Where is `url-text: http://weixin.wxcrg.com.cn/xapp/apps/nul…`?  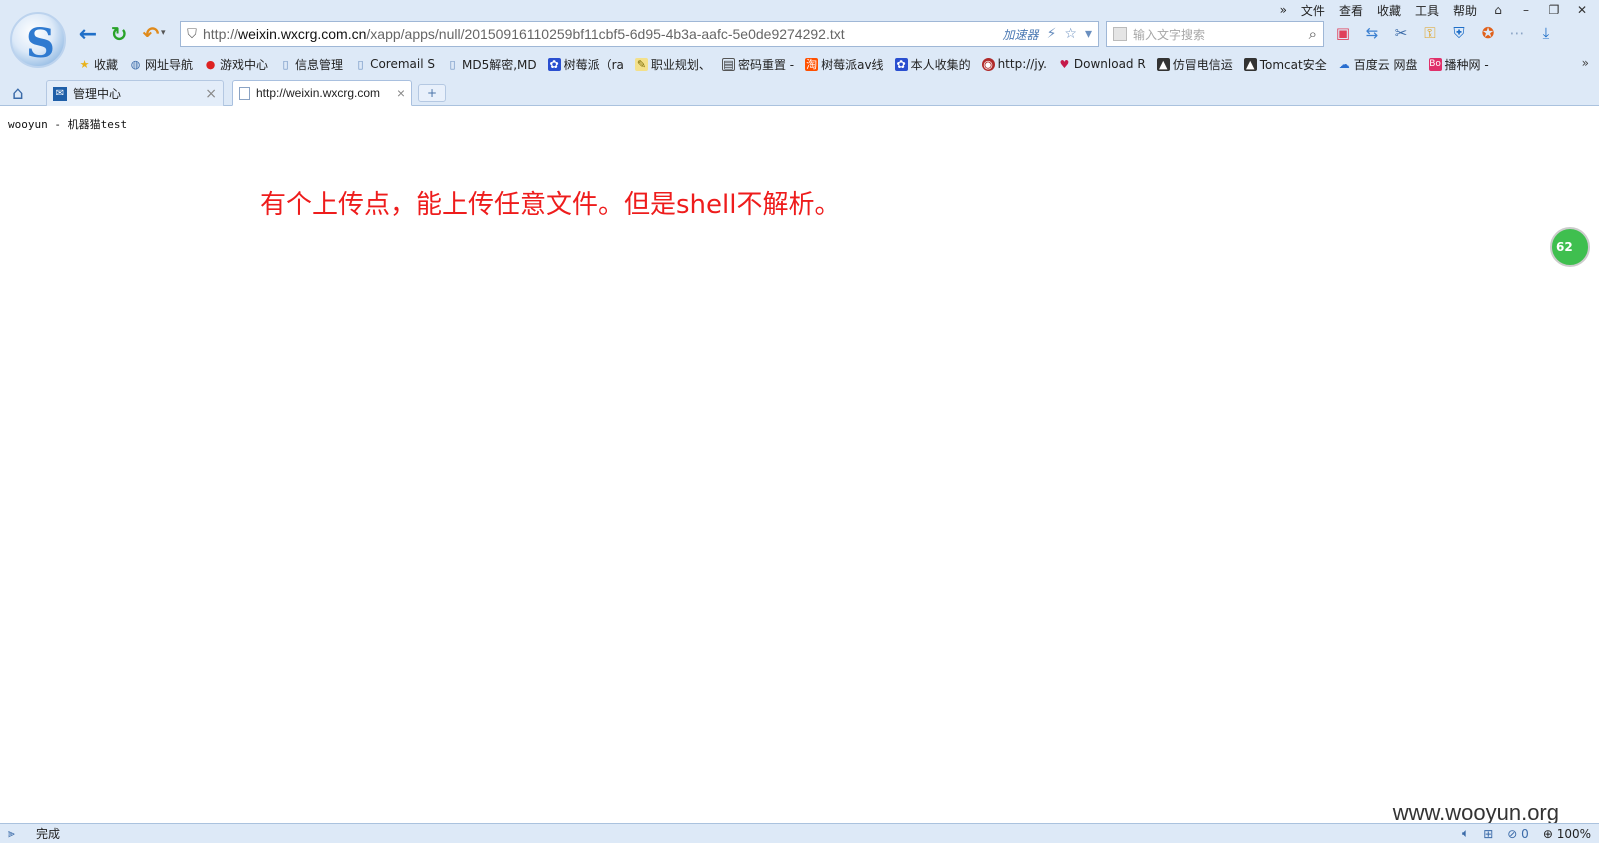
url-text: http://weixin.wxcrg.com.cn/xapp/apps/nul… is located at coordinates (603, 34).